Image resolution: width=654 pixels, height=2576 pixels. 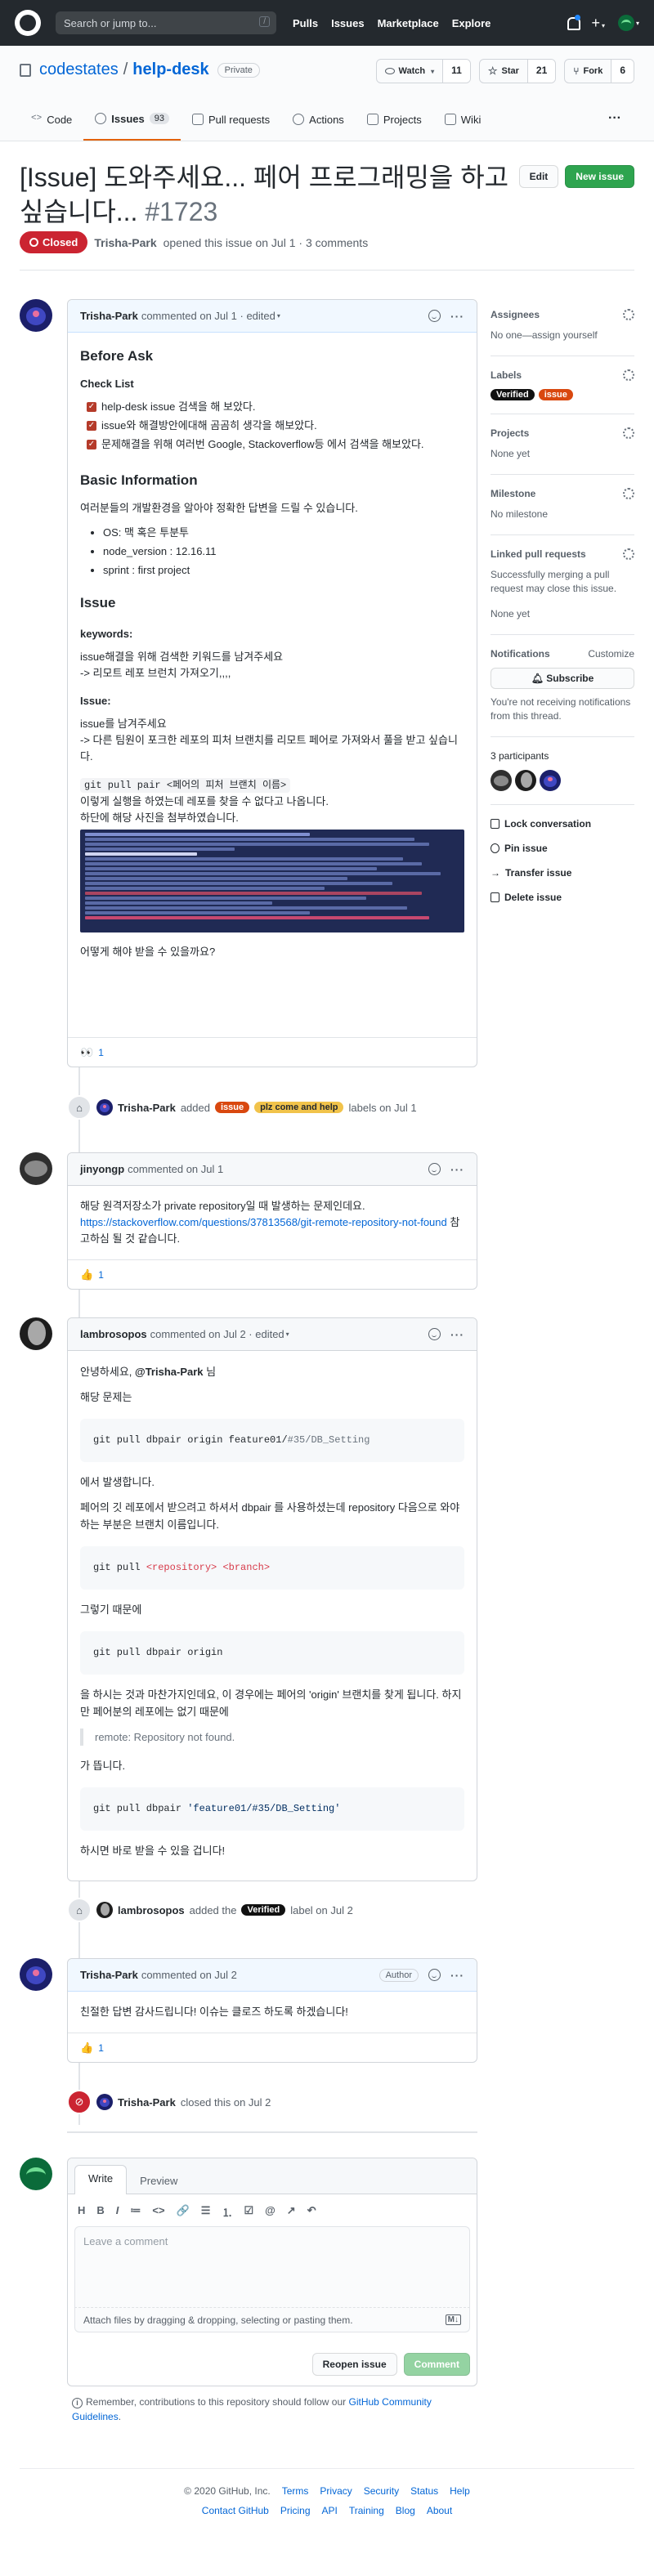 What do you see at coordinates (132, 119) in the screenshot?
I see `tab-issues: Issues 93` at bounding box center [132, 119].